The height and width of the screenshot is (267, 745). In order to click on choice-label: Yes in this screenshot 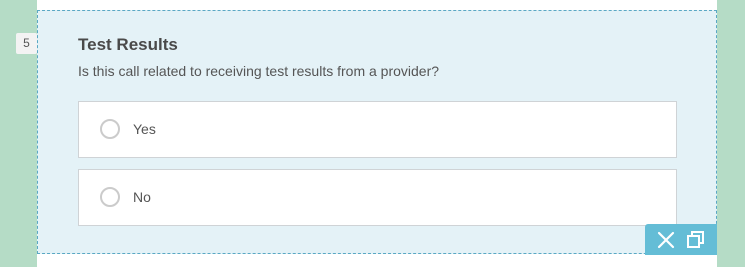, I will do `click(144, 129)`.